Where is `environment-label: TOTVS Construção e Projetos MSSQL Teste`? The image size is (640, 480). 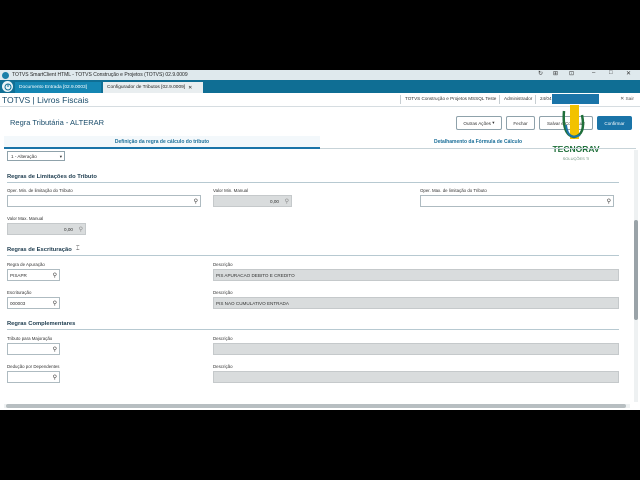
environment-label: TOTVS Construção e Projetos MSSQL Teste is located at coordinates (450, 98).